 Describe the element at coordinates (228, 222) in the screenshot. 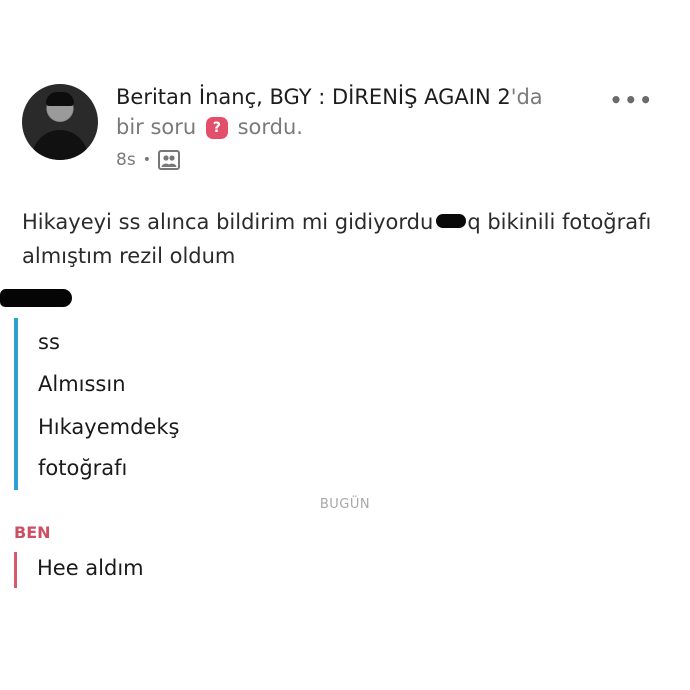

I see `post-text-part-1: Hikayeyi ss alınca bildirim mi gidiyordu` at that location.